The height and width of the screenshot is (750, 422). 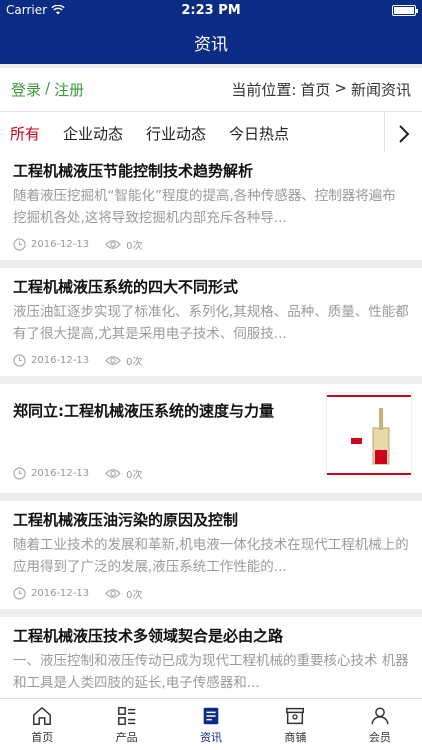 What do you see at coordinates (405, 10) in the screenshot?
I see `battery-icon` at bounding box center [405, 10].